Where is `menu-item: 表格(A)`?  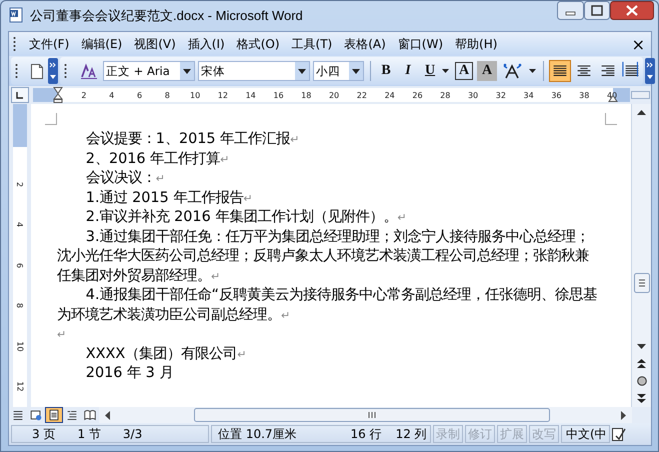
menu-item: 表格(A) is located at coordinates (366, 44).